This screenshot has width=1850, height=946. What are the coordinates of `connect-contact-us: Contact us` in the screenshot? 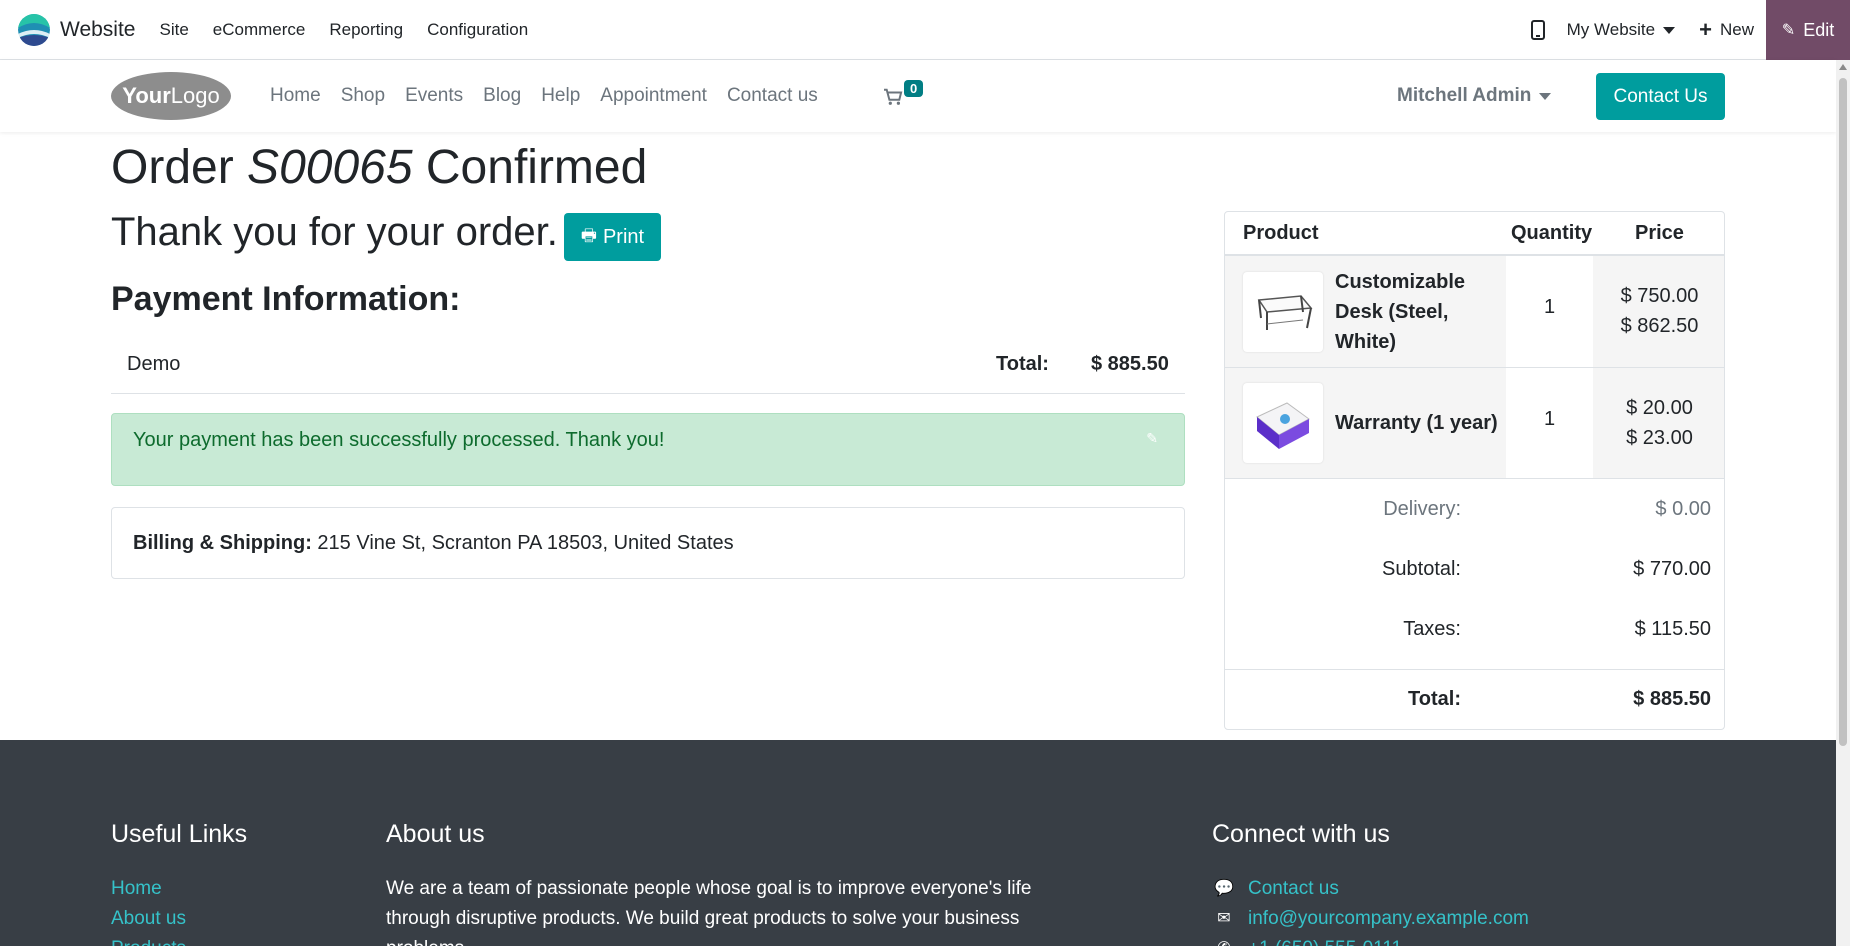 It's located at (1293, 888).